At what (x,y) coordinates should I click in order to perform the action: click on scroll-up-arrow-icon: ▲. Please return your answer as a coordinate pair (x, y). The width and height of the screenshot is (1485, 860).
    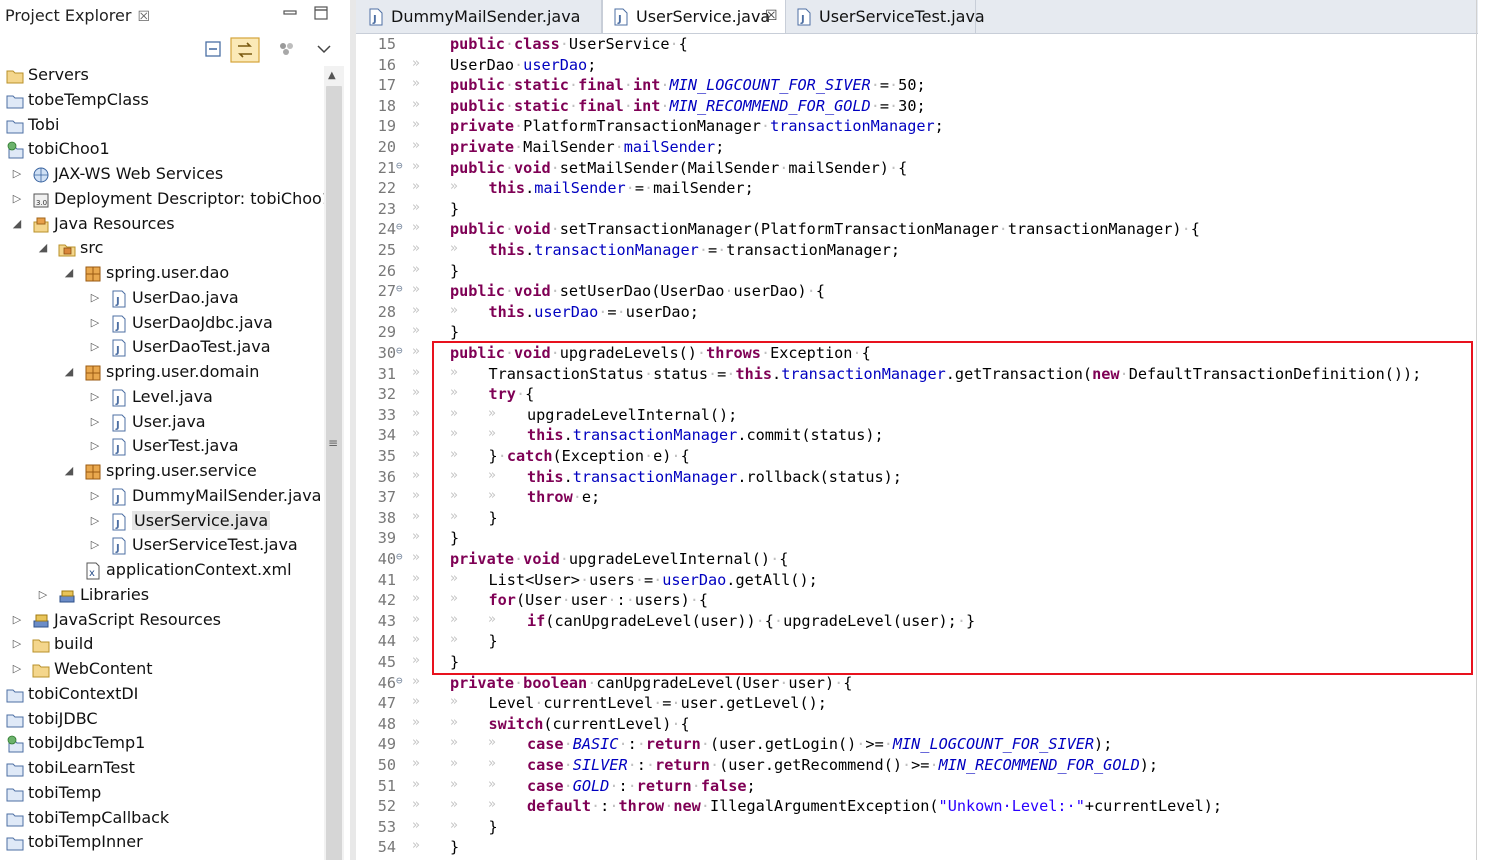
    Looking at the image, I should click on (332, 75).